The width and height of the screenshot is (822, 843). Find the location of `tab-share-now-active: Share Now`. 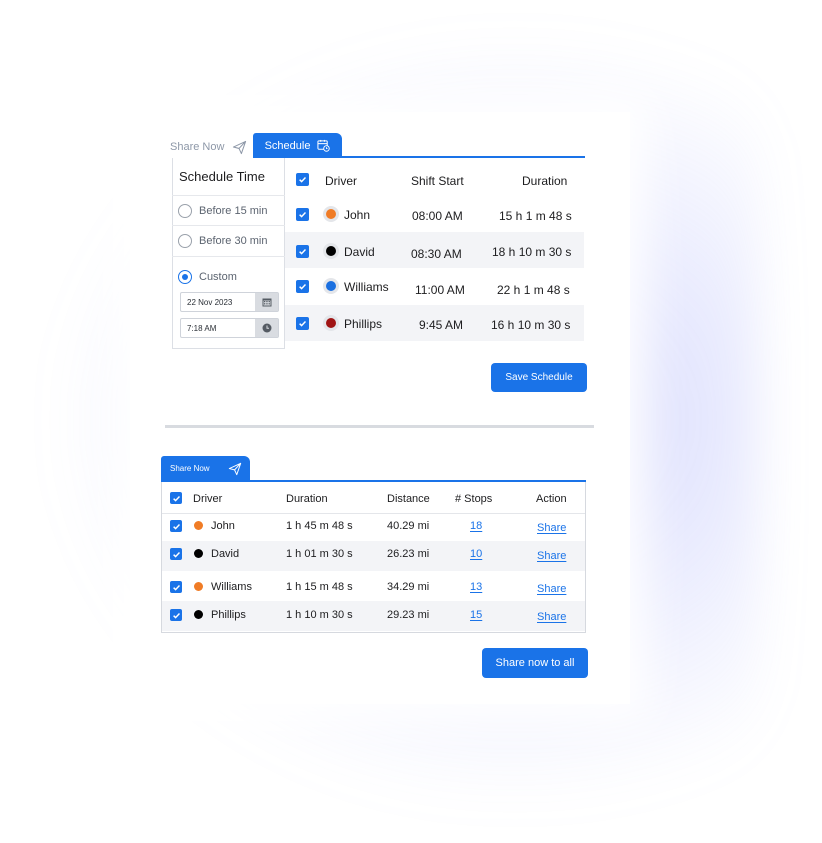

tab-share-now-active: Share Now is located at coordinates (205, 468).